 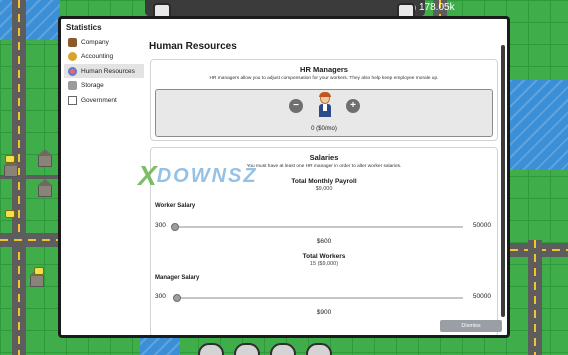 What do you see at coordinates (108, 71) in the screenshot?
I see `sidebar-item-label: Human Resources` at bounding box center [108, 71].